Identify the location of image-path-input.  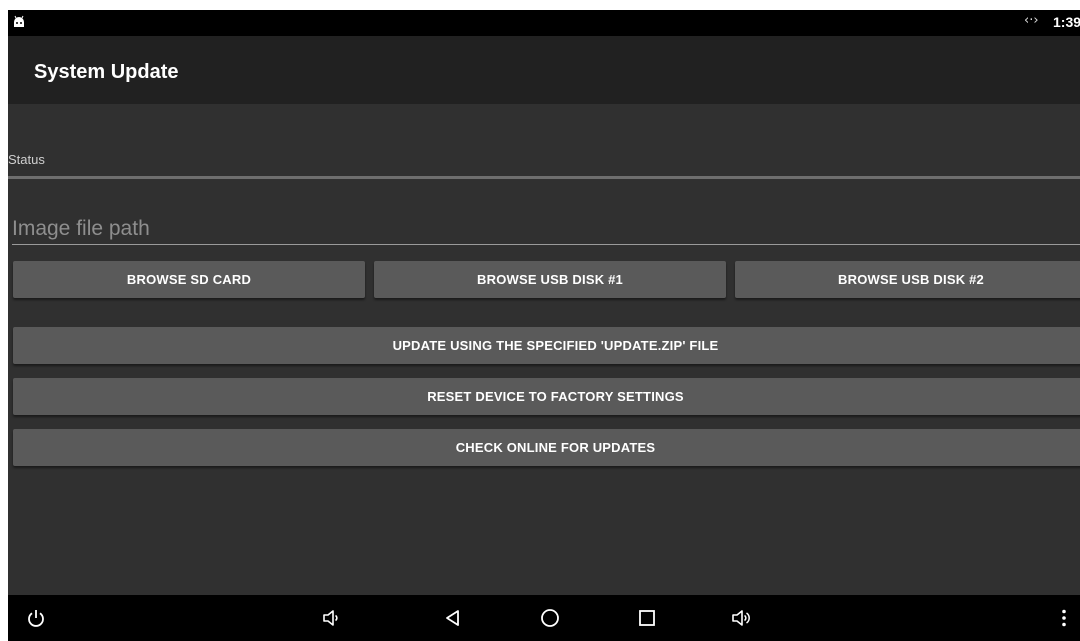
(546, 229).